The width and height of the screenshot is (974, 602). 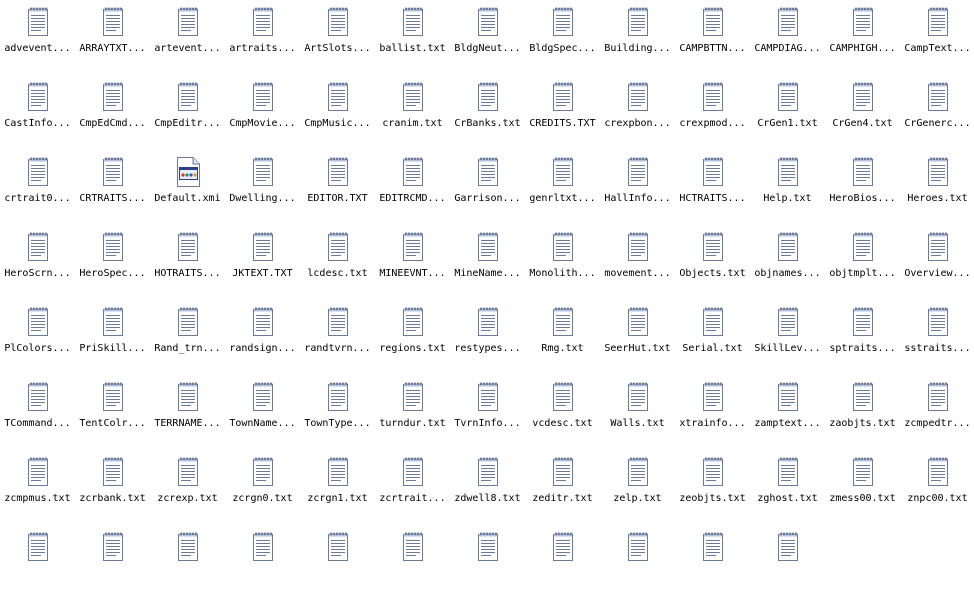 What do you see at coordinates (412, 339) in the screenshot?
I see `file-item: regions.txt` at bounding box center [412, 339].